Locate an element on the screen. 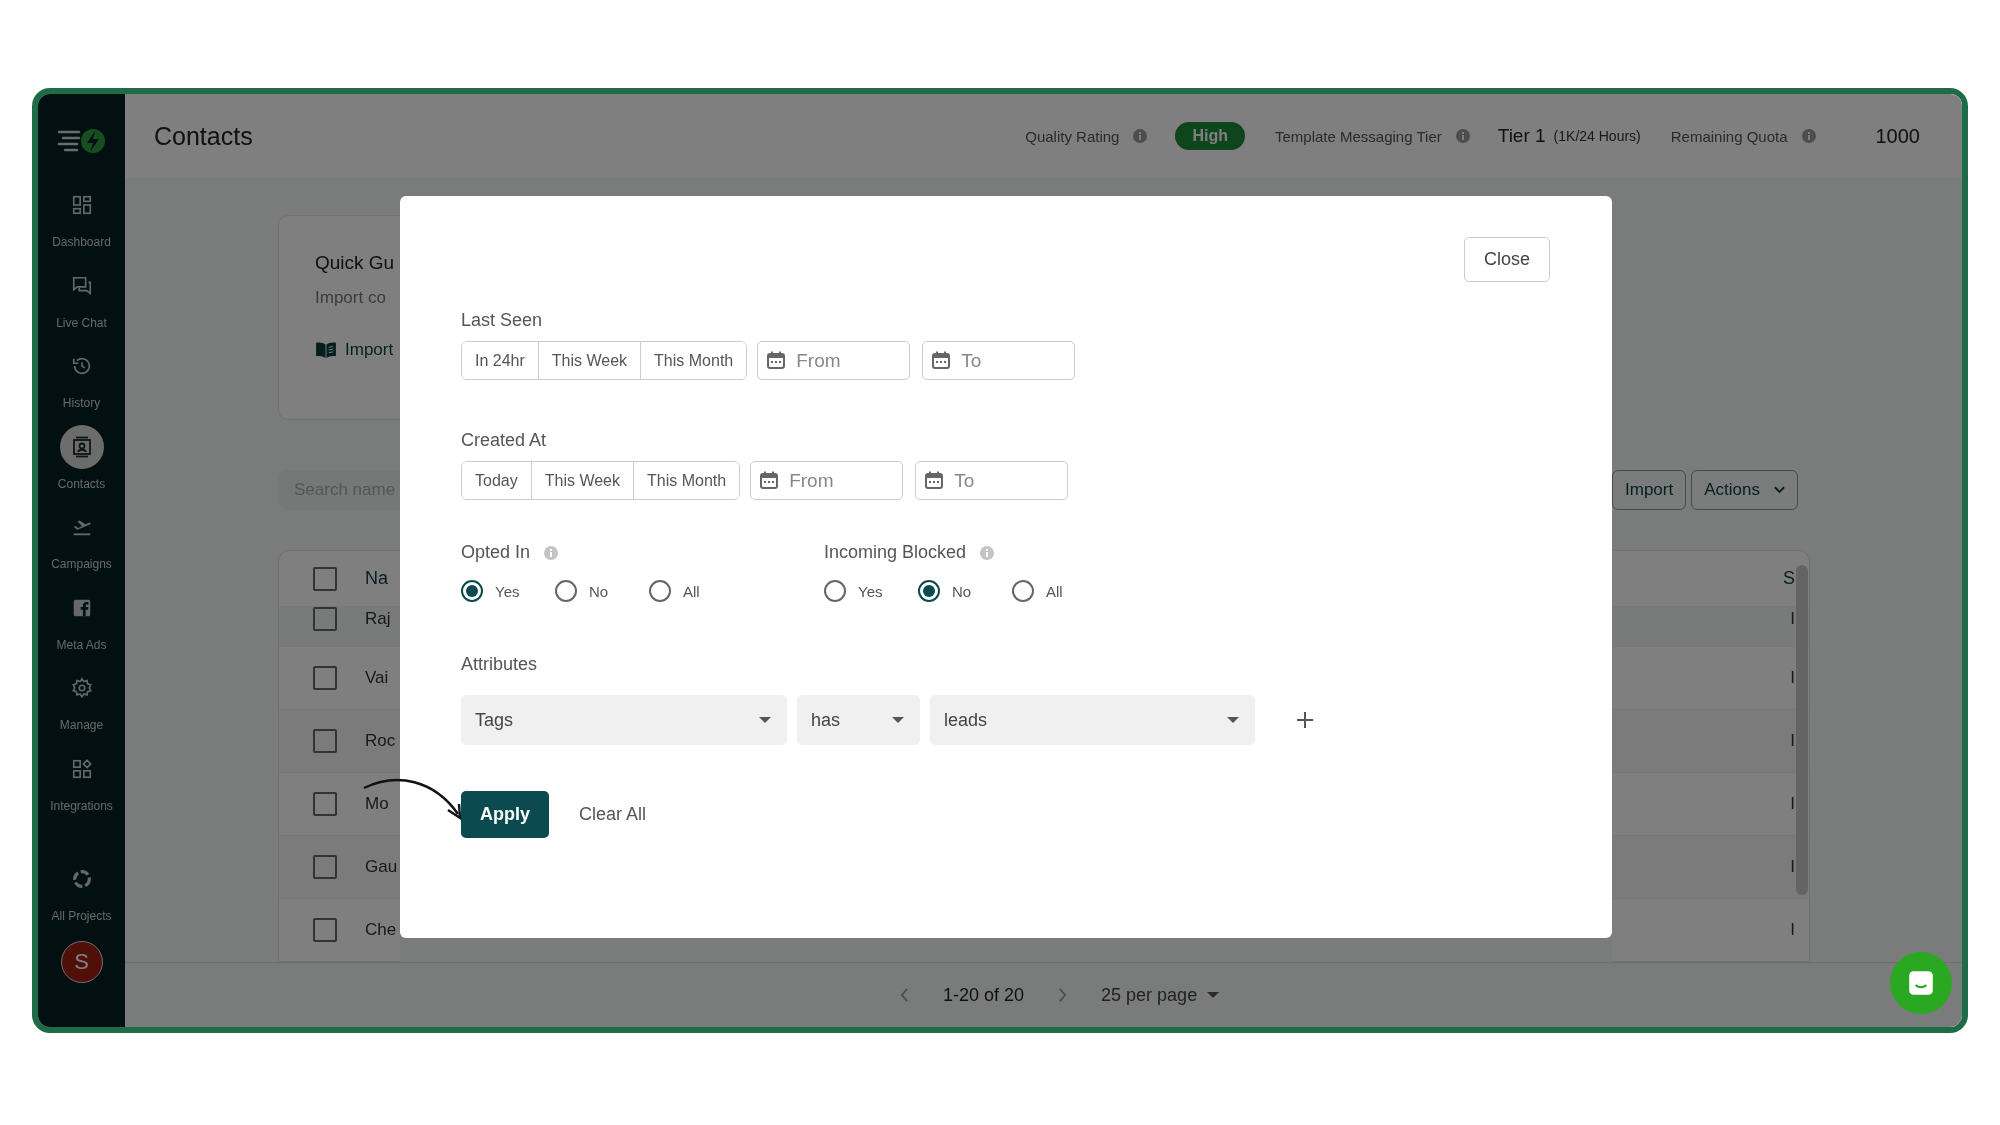 The width and height of the screenshot is (2000, 1125). chat-bubble-icon is located at coordinates (1921, 983).